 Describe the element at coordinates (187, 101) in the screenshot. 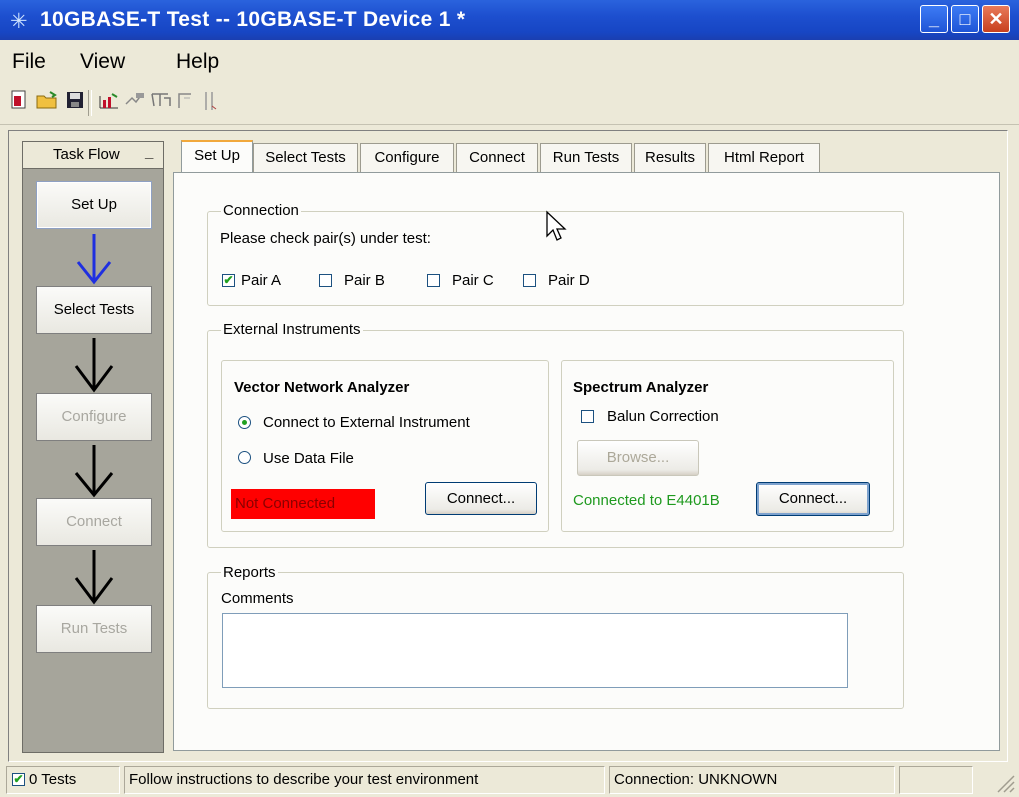

I see `step-icon` at that location.